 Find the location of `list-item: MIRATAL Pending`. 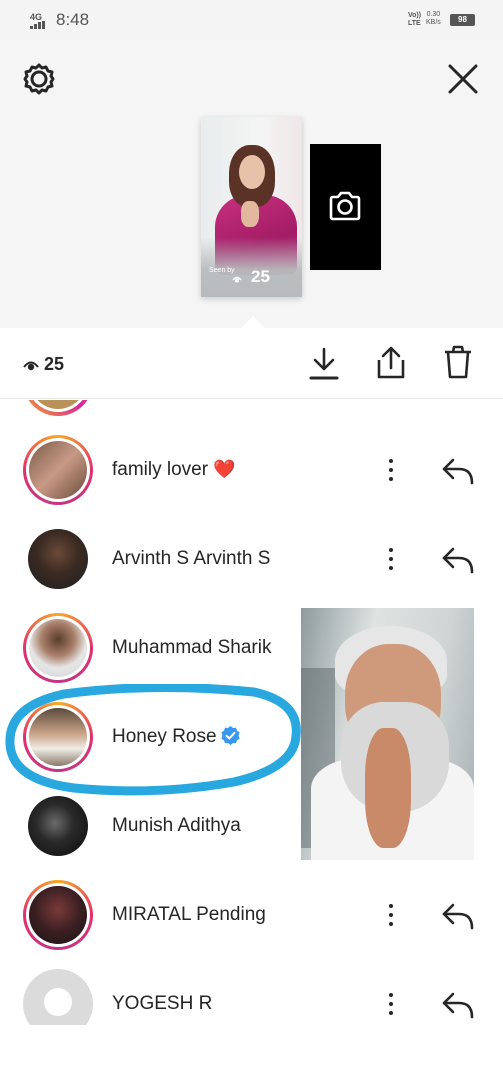

list-item: MIRATAL Pending is located at coordinates (251, 915).